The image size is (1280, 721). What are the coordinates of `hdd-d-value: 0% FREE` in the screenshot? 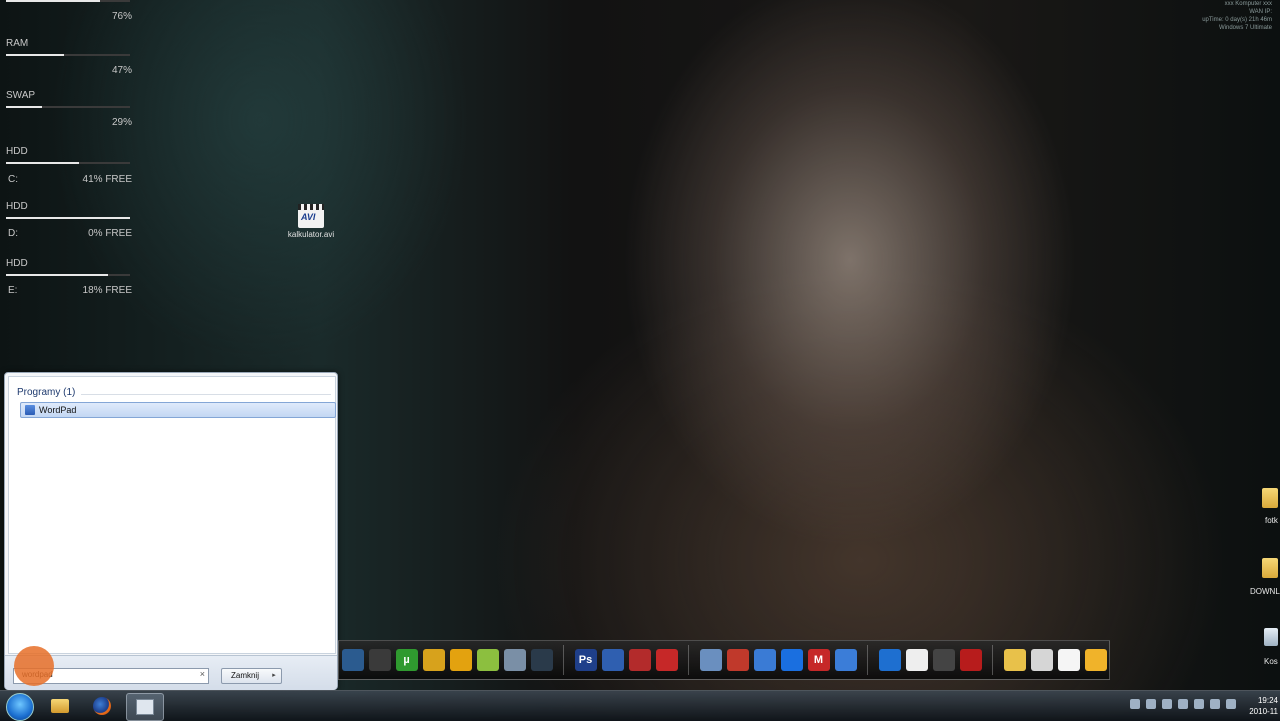 It's located at (110, 233).